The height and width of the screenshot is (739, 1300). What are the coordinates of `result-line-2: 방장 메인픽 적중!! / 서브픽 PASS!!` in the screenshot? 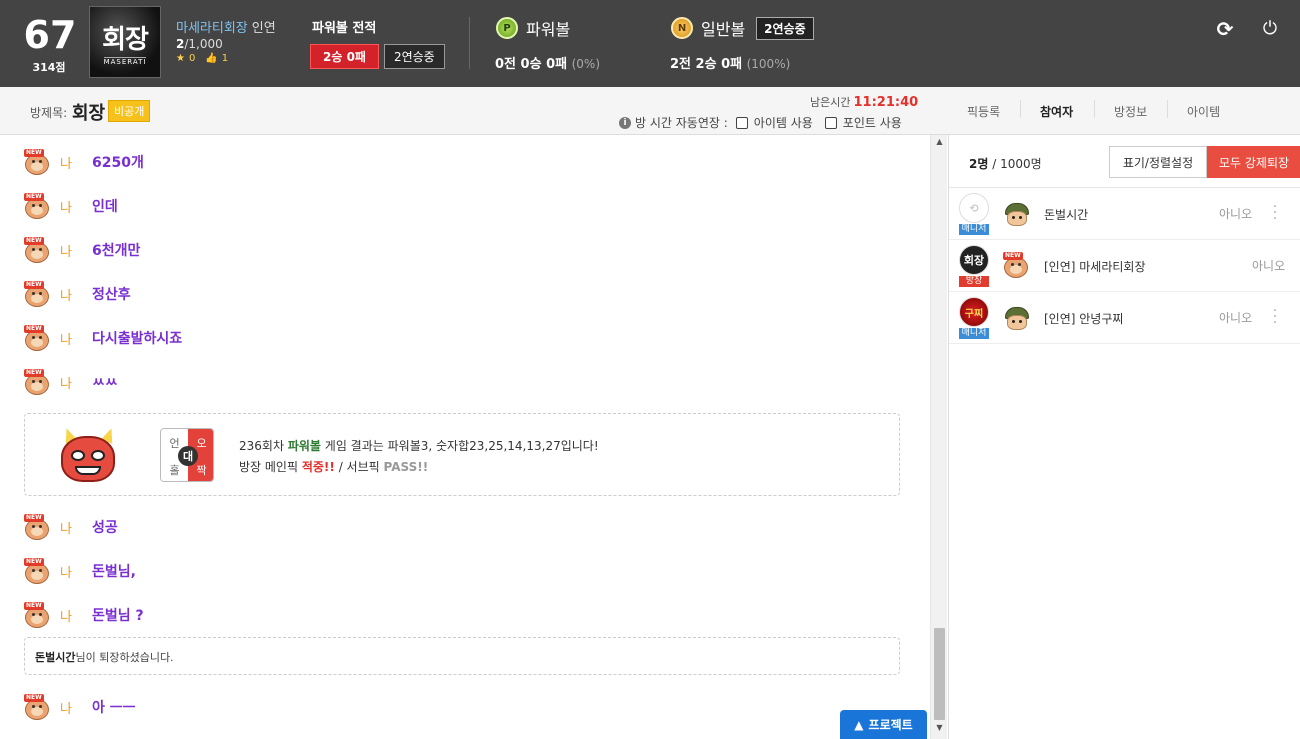 It's located at (333, 466).